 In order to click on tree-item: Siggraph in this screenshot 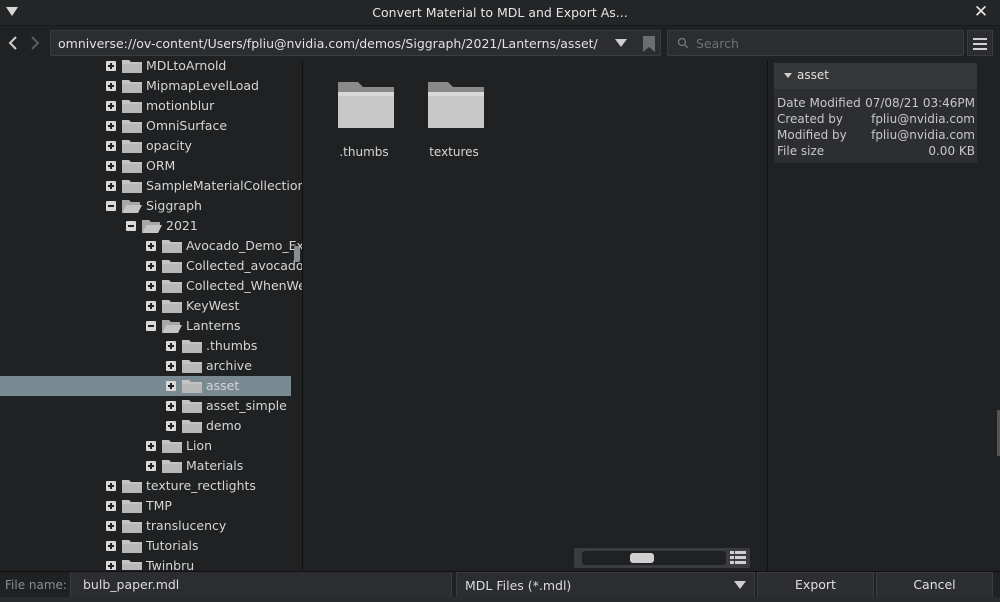, I will do `click(145, 206)`.